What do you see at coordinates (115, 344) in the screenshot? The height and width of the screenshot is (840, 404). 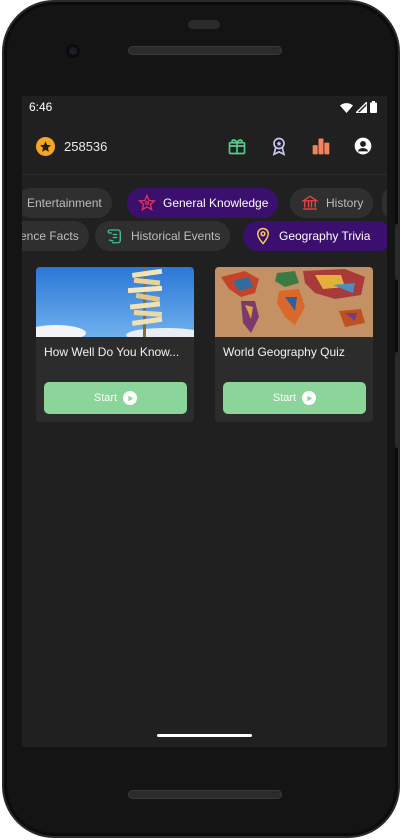 I see `quiz-card: How Well Do You Know... Start` at bounding box center [115, 344].